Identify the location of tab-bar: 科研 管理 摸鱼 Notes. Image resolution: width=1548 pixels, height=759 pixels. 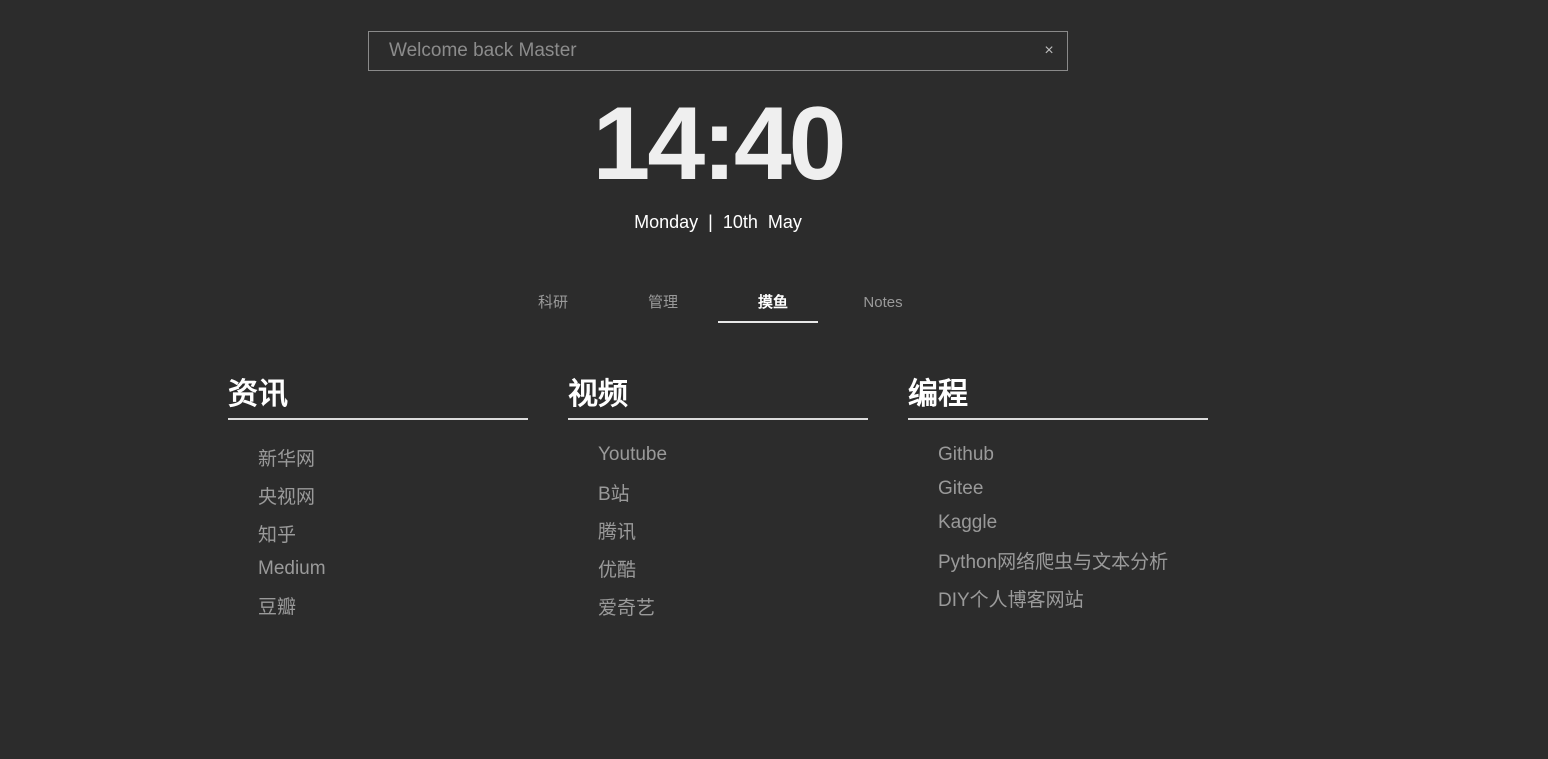
(718, 303).